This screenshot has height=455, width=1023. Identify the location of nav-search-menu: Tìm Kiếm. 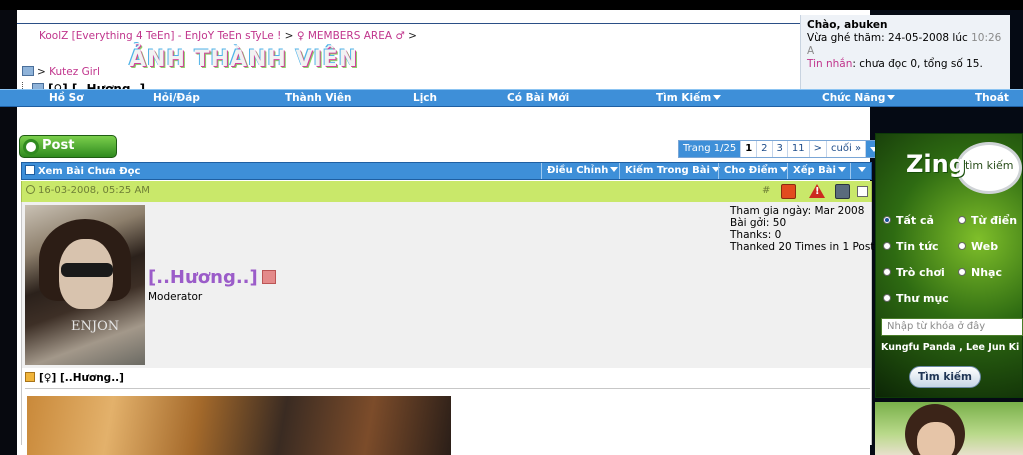
(689, 98).